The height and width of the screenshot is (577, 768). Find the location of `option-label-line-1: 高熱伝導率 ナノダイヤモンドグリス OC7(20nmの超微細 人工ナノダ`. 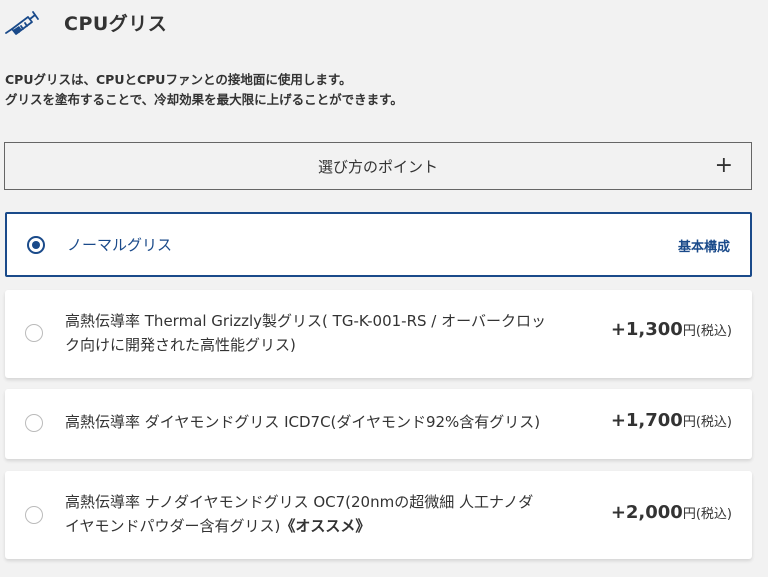

option-label-line-1: 高熱伝導率 ナノダイヤモンドグリス OC7(20nmの超微細 人工ナノダ is located at coordinates (299, 502).